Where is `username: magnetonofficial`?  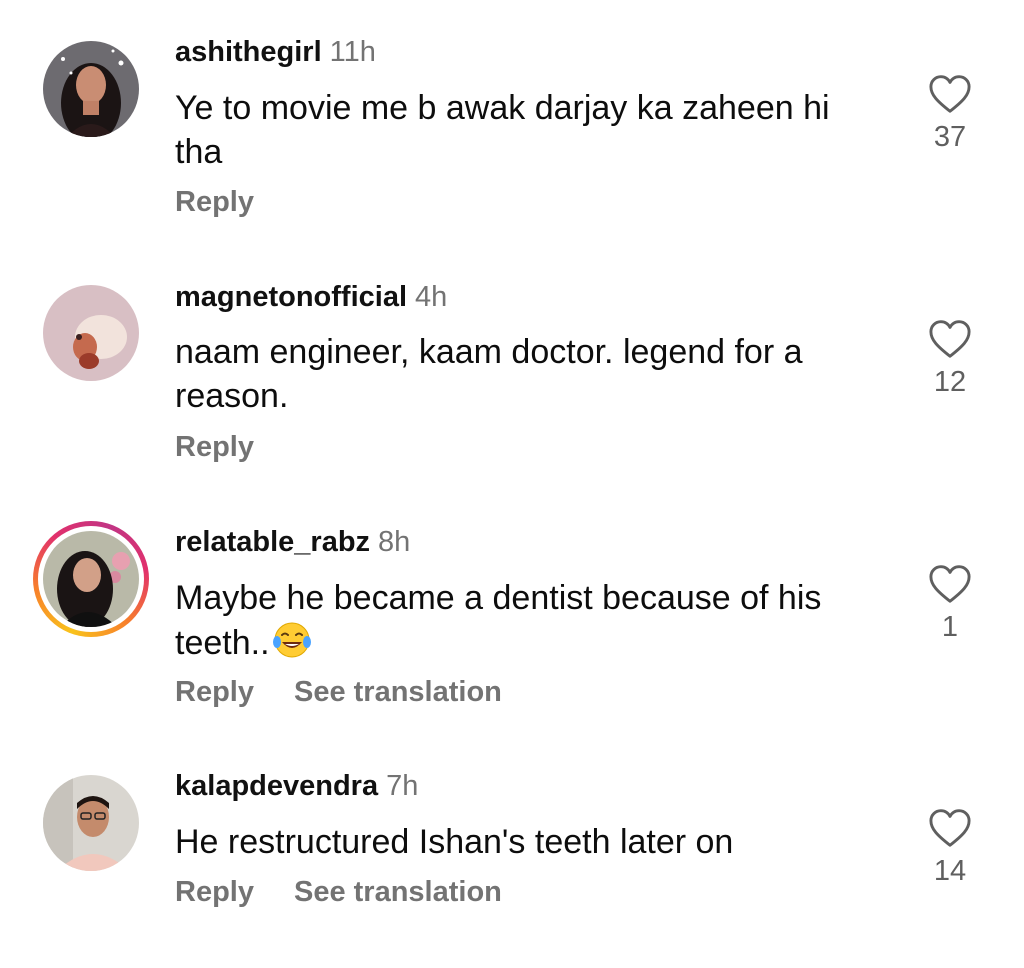 username: magnetonofficial is located at coordinates (291, 297).